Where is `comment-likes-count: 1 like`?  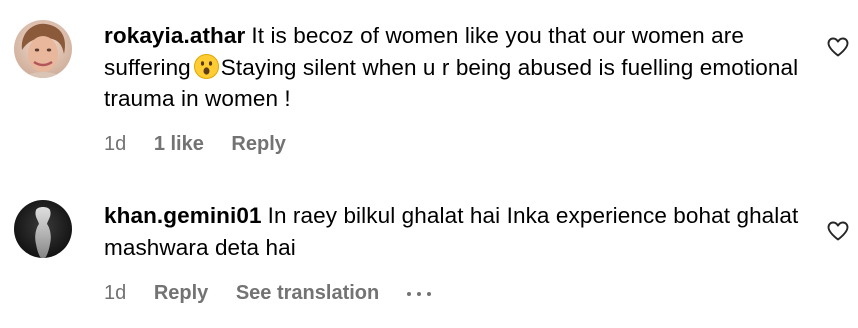 comment-likes-count: 1 like is located at coordinates (179, 144).